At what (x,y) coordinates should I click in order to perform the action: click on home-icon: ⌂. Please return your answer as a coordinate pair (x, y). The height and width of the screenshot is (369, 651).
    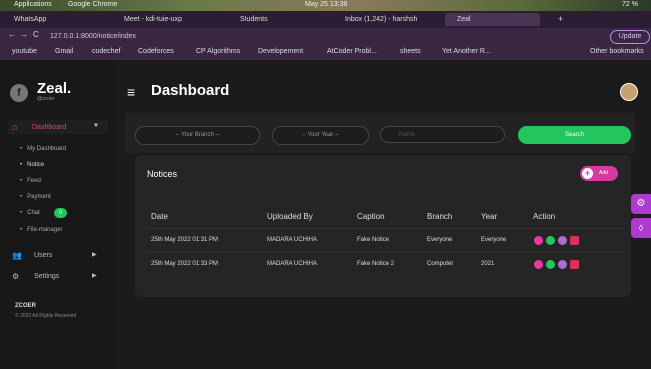
    Looking at the image, I should click on (15, 127).